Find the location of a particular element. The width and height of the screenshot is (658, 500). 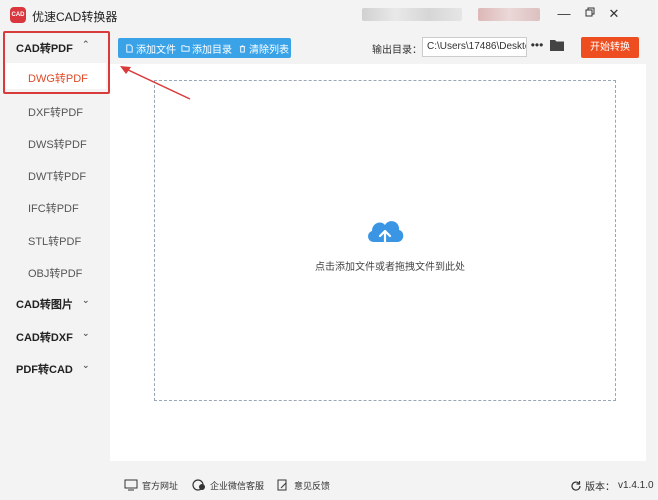

sidebar-item-ifc-to-pdf: IFC转PDF is located at coordinates (56, 206).